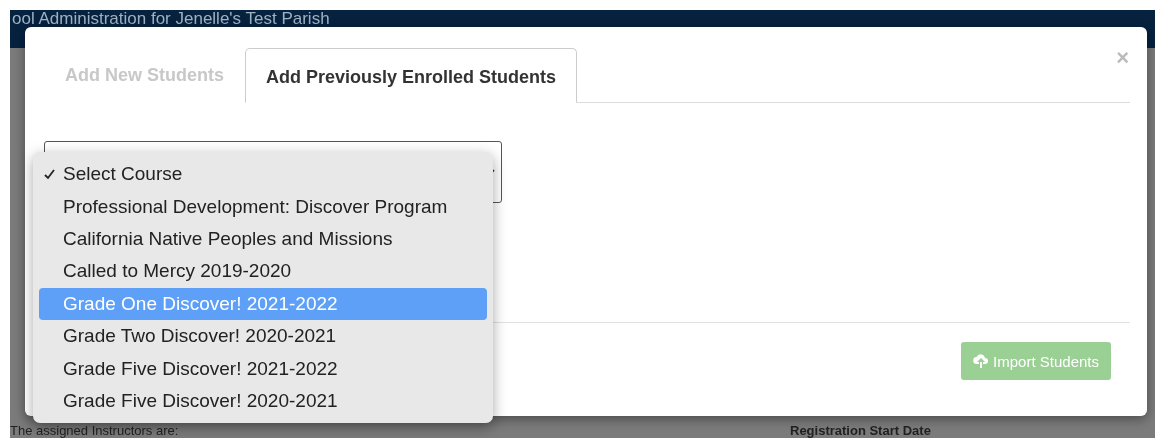 This screenshot has height=438, width=1155. What do you see at coordinates (860, 431) in the screenshot?
I see `registration-label: Registration Start Date` at bounding box center [860, 431].